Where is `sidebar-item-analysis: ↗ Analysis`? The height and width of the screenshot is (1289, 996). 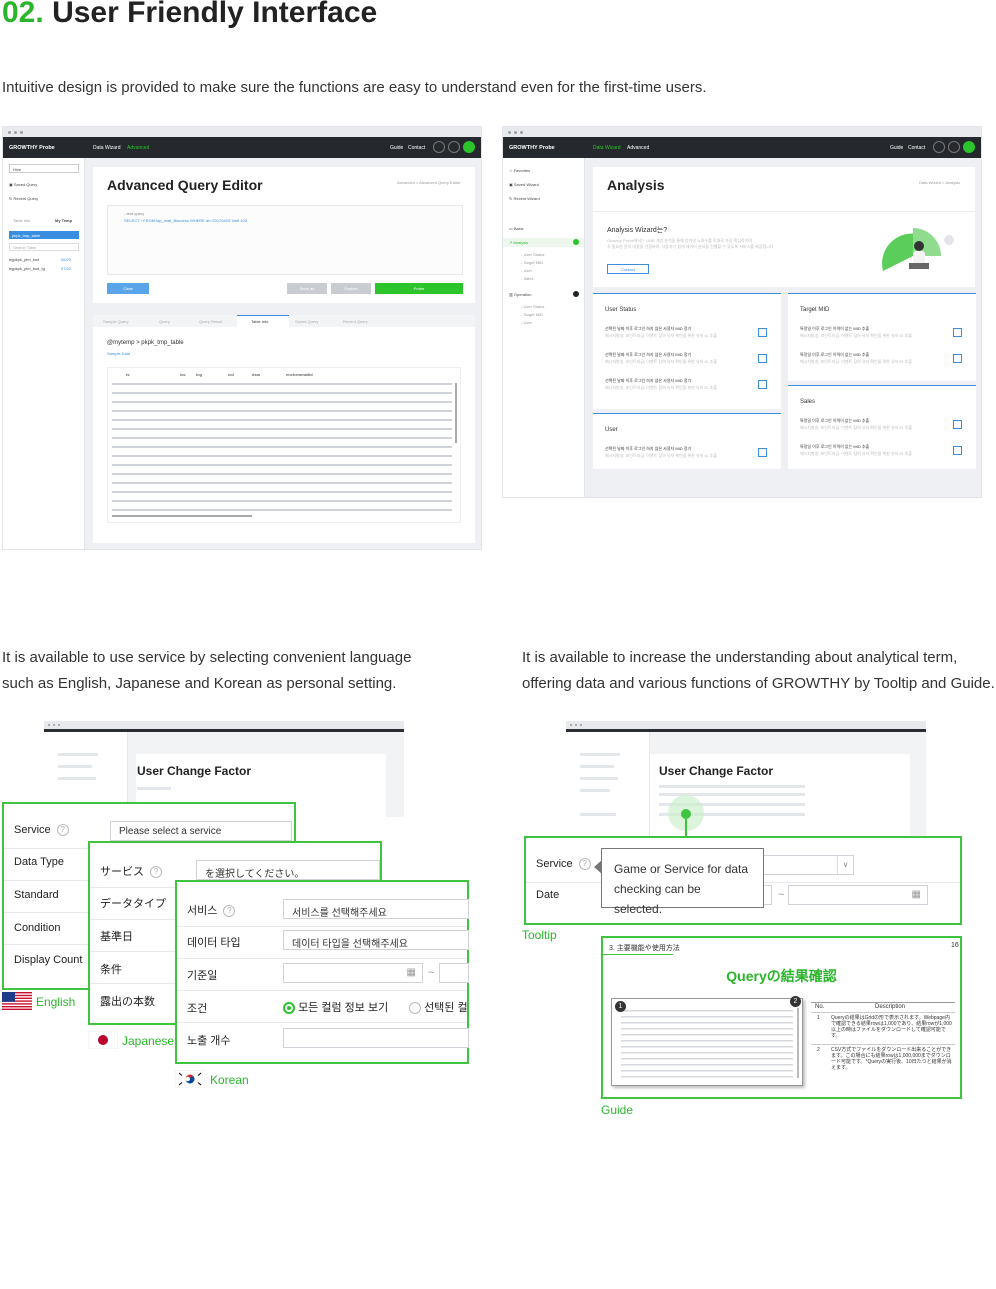
sidebar-item-analysis: ↗ Analysis is located at coordinates (543, 242).